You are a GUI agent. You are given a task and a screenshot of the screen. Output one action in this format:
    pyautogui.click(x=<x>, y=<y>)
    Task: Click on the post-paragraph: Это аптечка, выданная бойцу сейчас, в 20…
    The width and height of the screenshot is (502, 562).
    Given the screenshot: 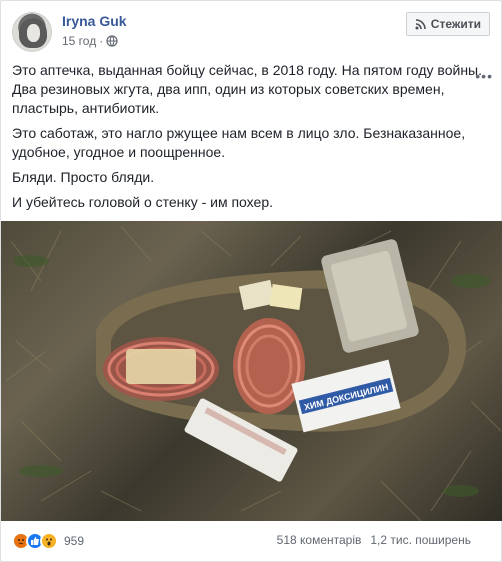 What is the action you would take?
    pyautogui.click(x=247, y=89)
    